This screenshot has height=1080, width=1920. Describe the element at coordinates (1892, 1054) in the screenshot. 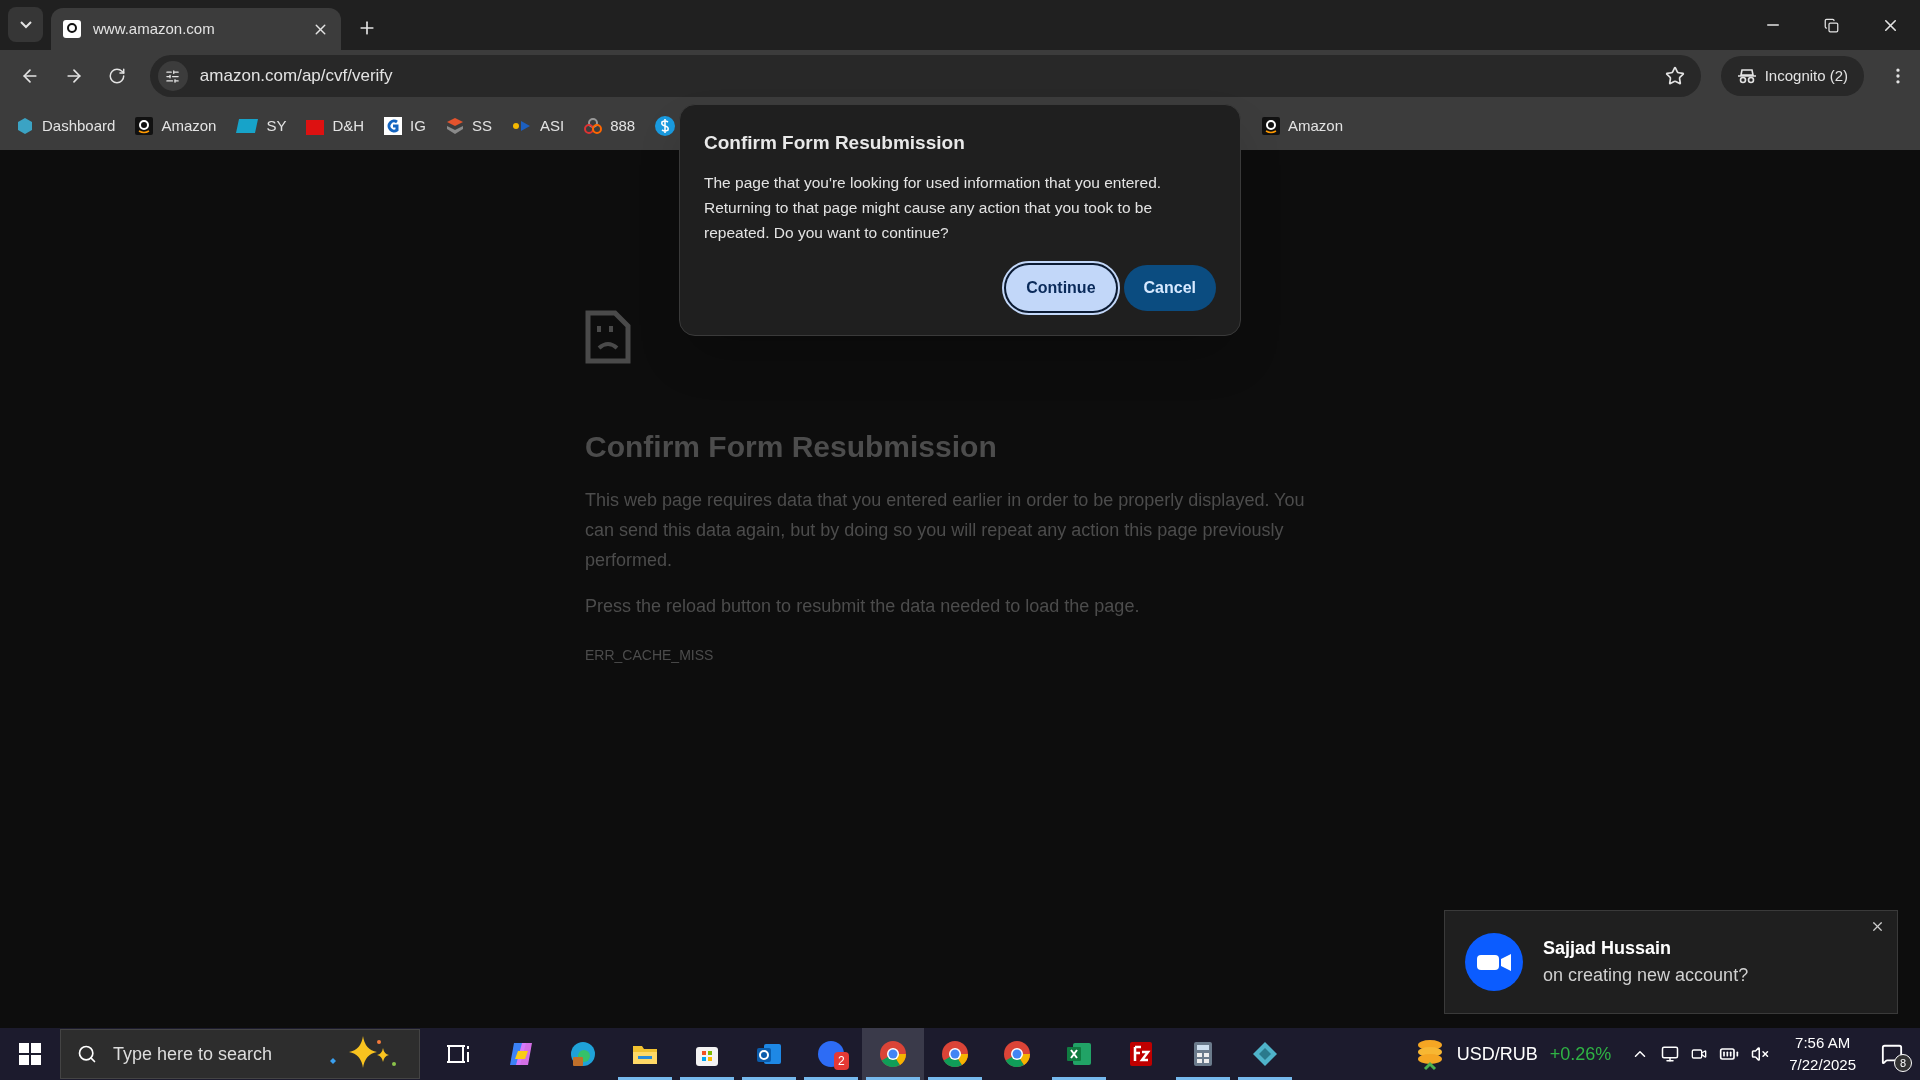

I see `action-center-button: 8` at that location.